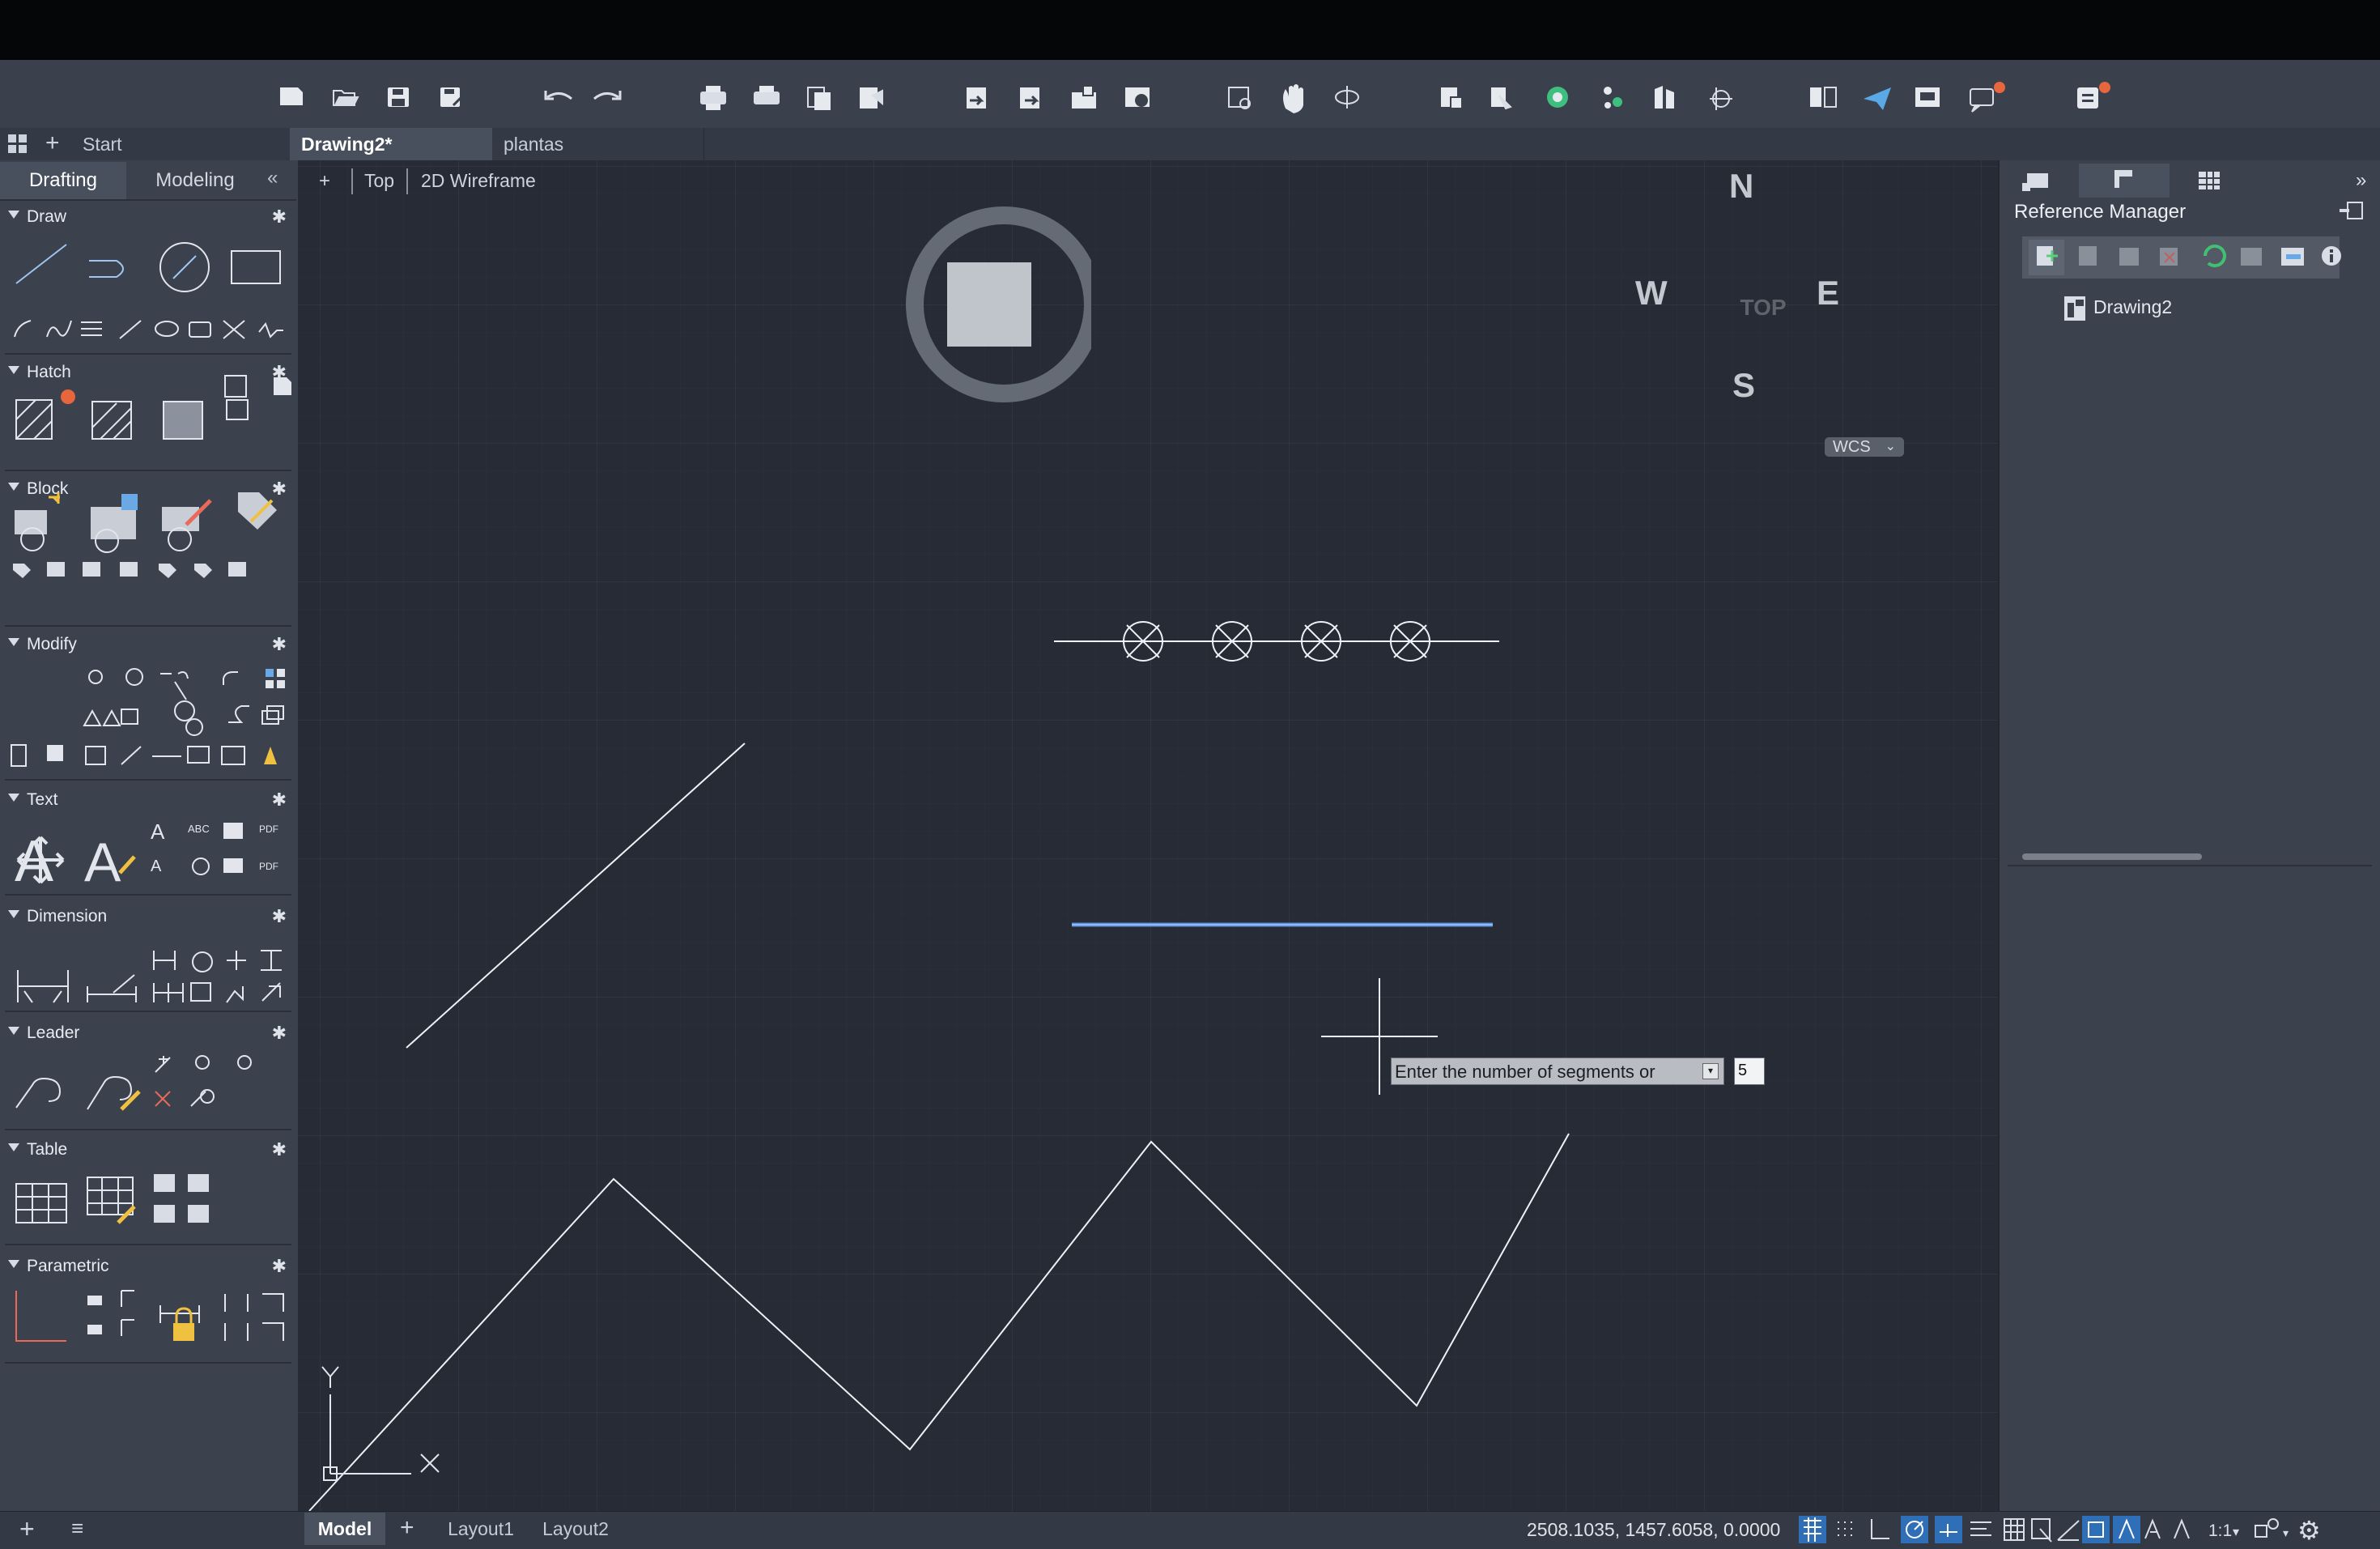  Describe the element at coordinates (112, 988) in the screenshot. I see `quick-dimension-icon` at that location.